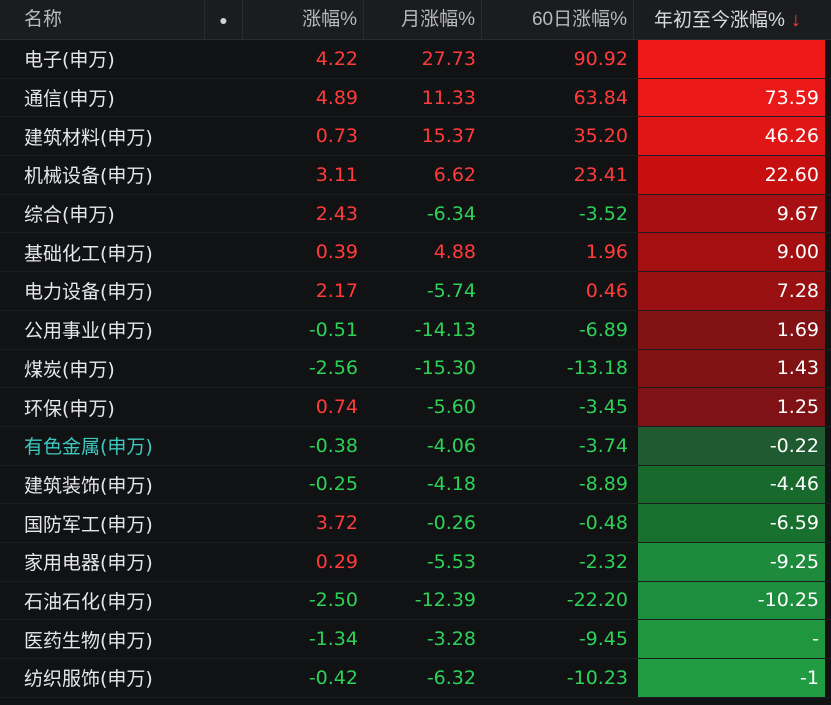  What do you see at coordinates (451, 561) in the screenshot?
I see `month-pct-cell: -5.53` at bounding box center [451, 561].